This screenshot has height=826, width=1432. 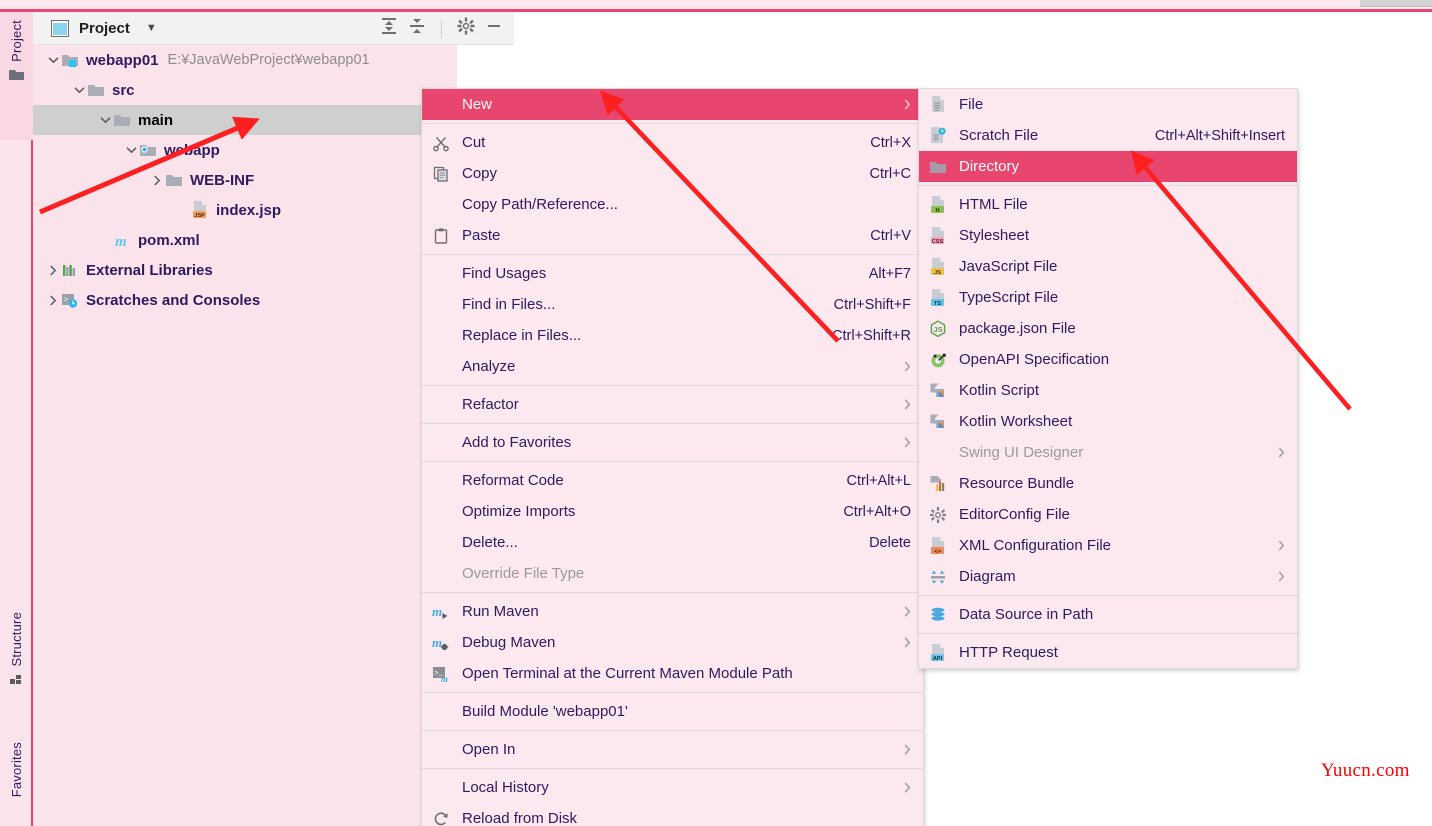 What do you see at coordinates (672, 480) in the screenshot?
I see `menu-item-reformat-code: Reformat Code Ctrl+Alt+L` at bounding box center [672, 480].